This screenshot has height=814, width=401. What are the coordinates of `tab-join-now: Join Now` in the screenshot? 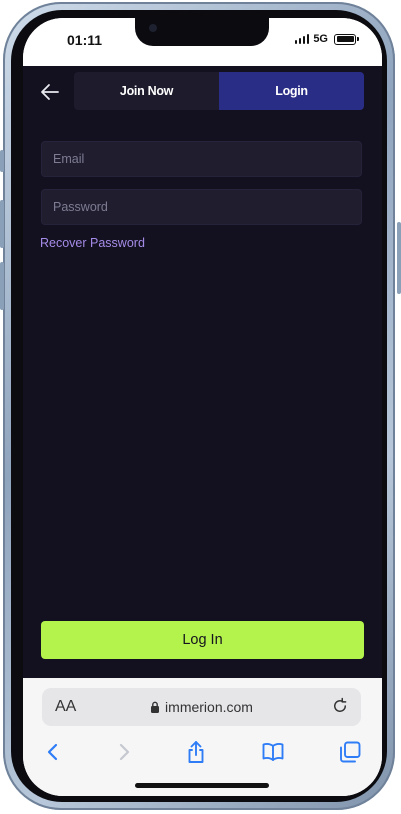 It's located at (146, 91).